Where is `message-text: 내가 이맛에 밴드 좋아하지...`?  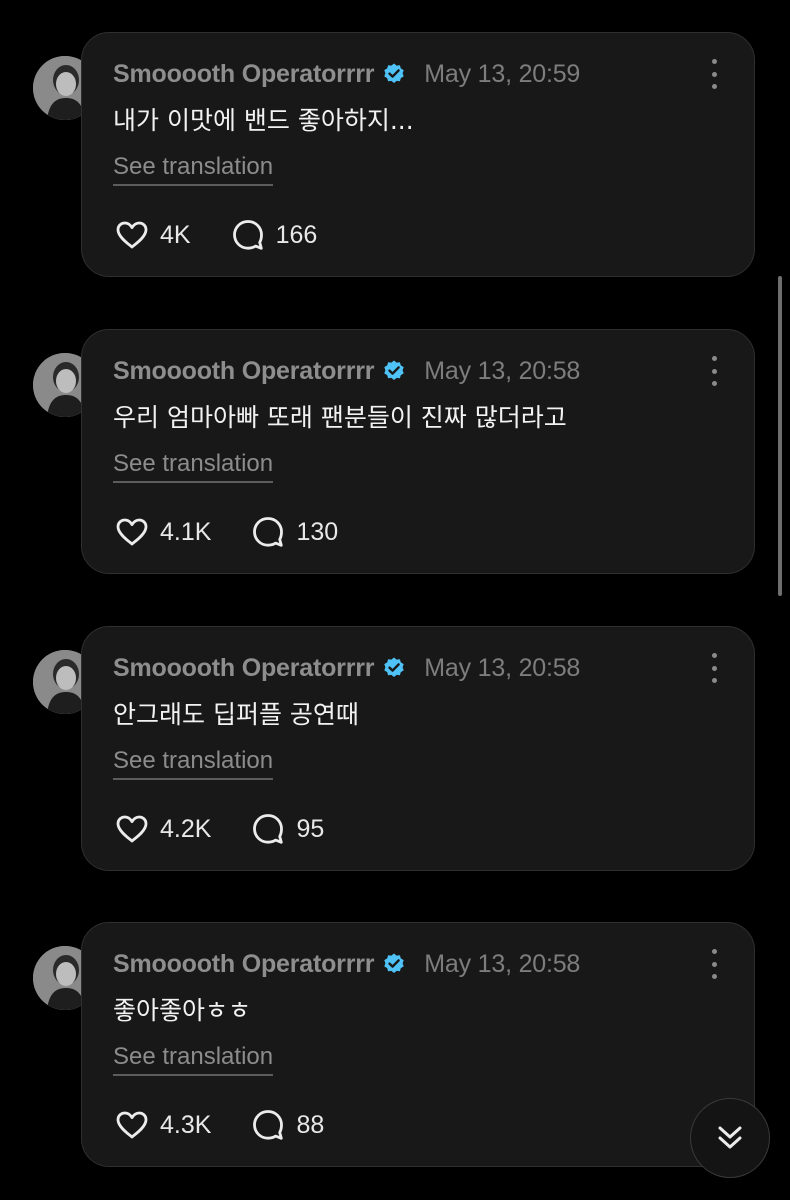 message-text: 내가 이맛에 밴드 좋아하지... is located at coordinates (263, 120).